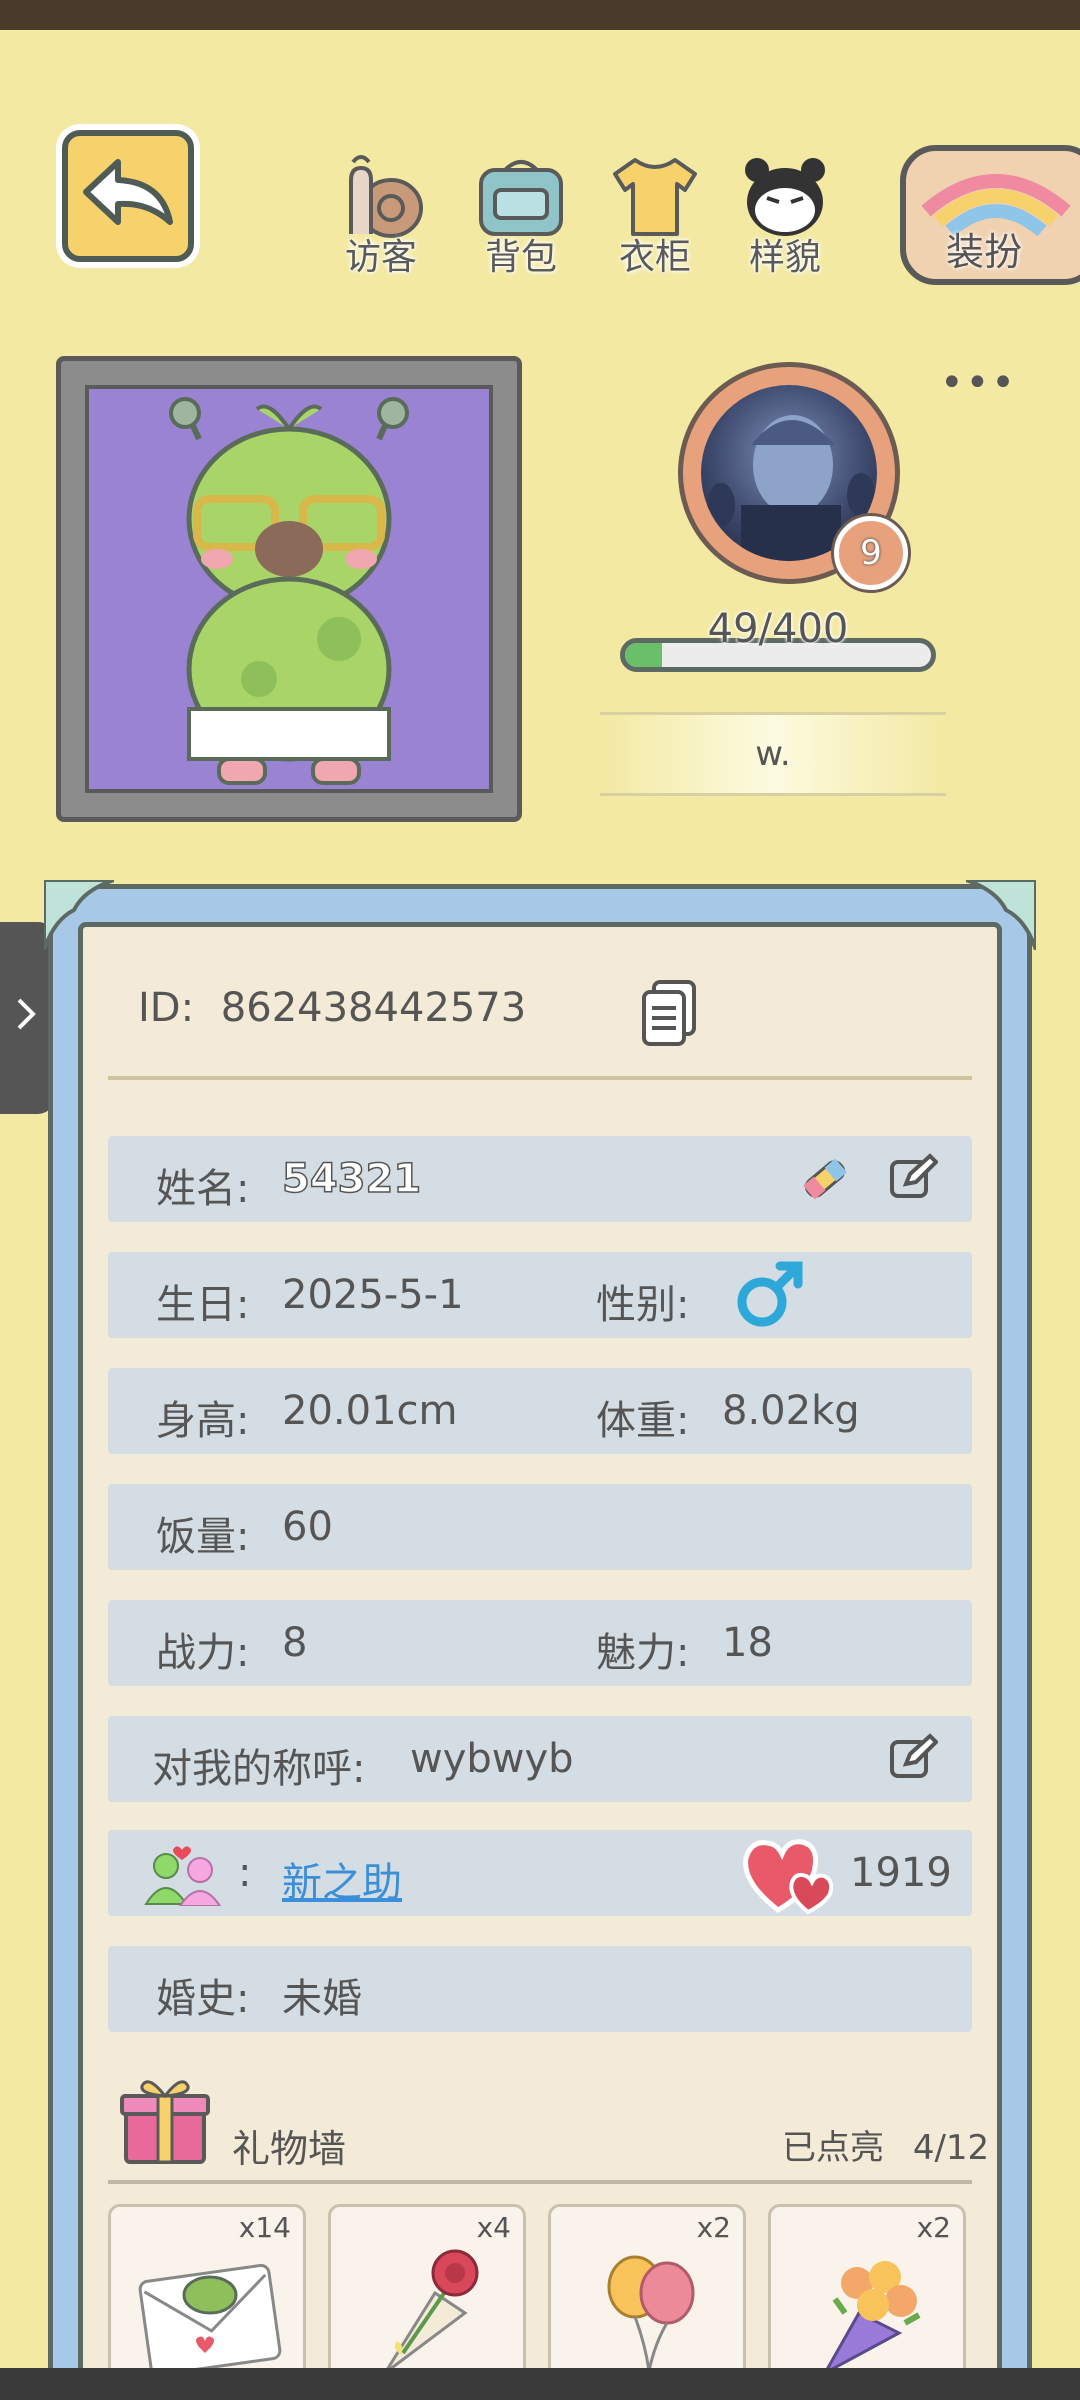 This screenshot has width=1080, height=2400. I want to click on capybara-character-icon, so click(289, 591).